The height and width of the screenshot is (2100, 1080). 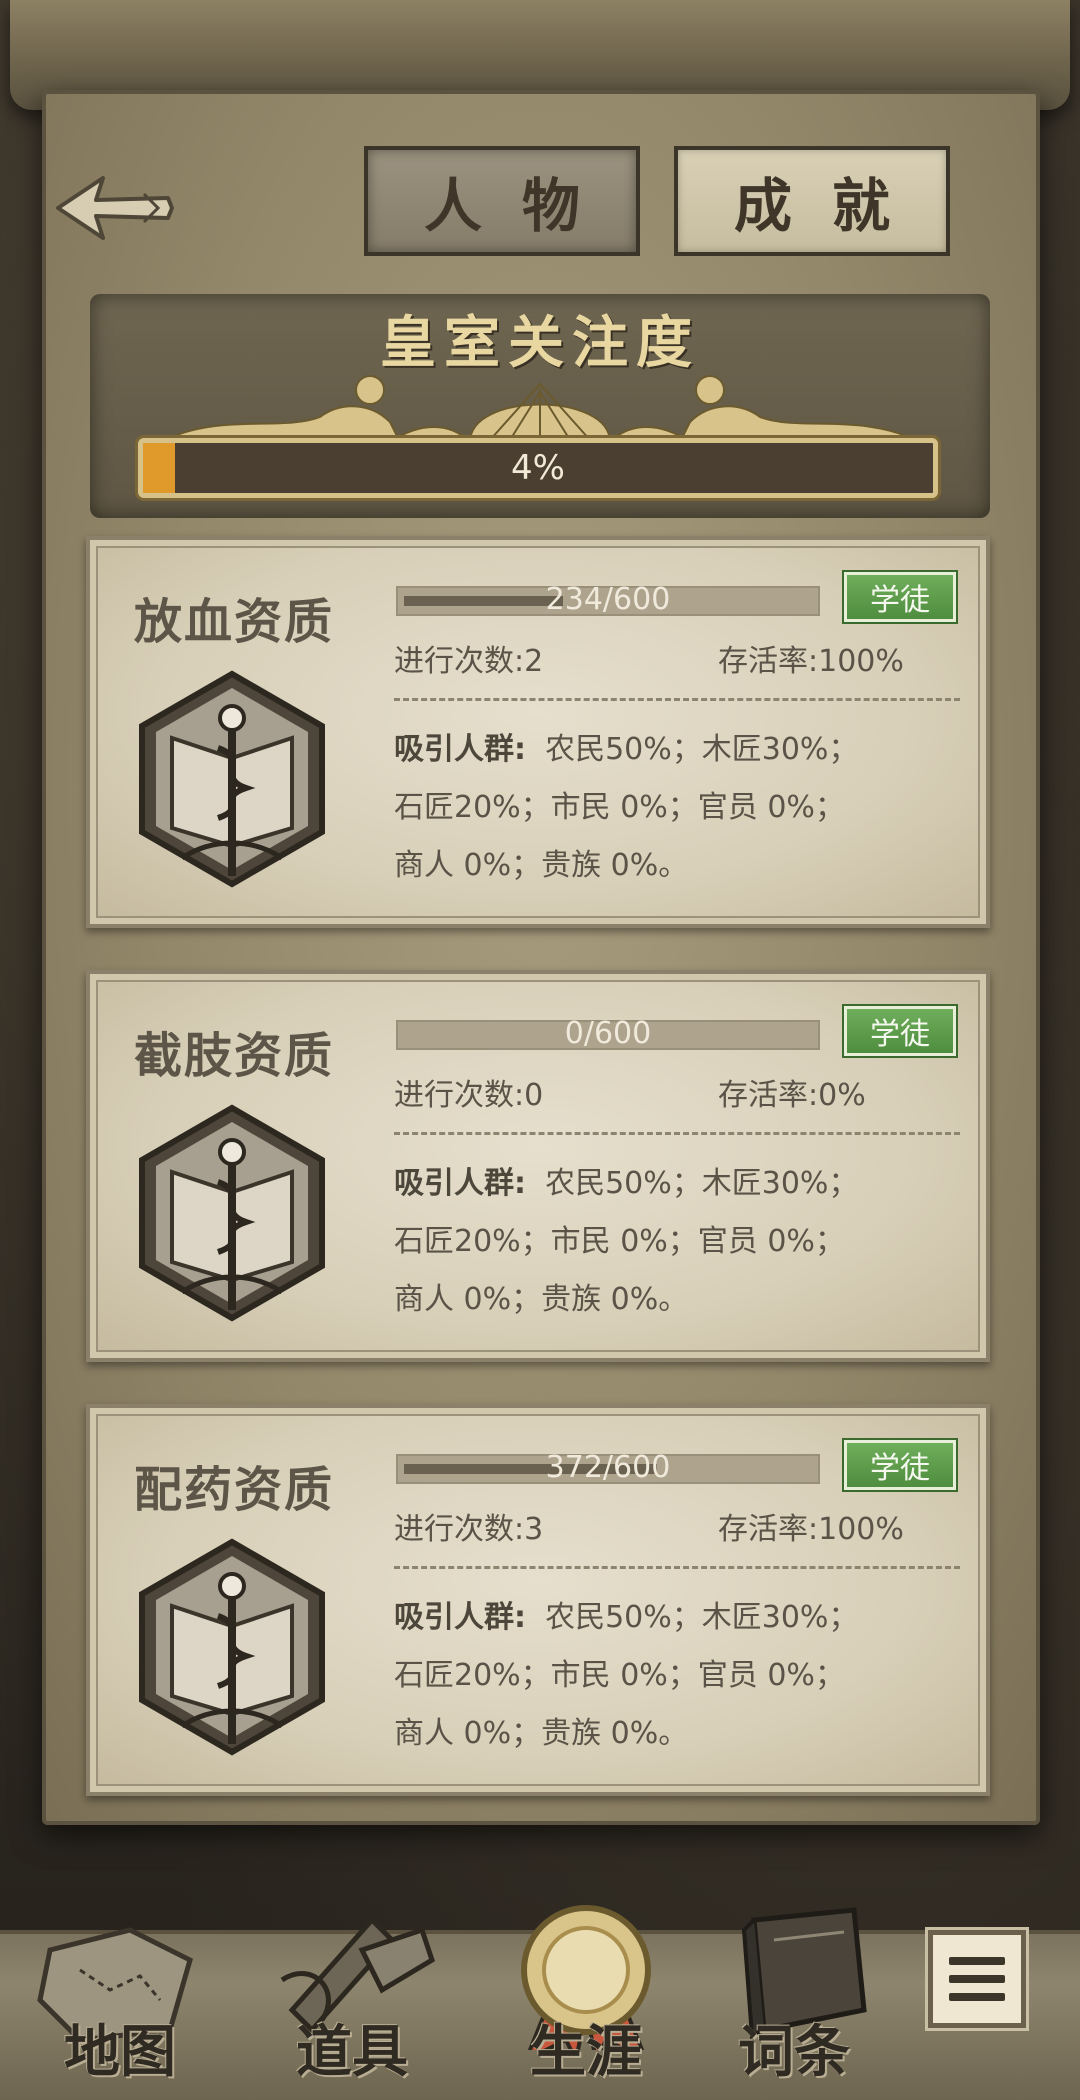 What do you see at coordinates (534, 1095) in the screenshot?
I see `count-value: 0` at bounding box center [534, 1095].